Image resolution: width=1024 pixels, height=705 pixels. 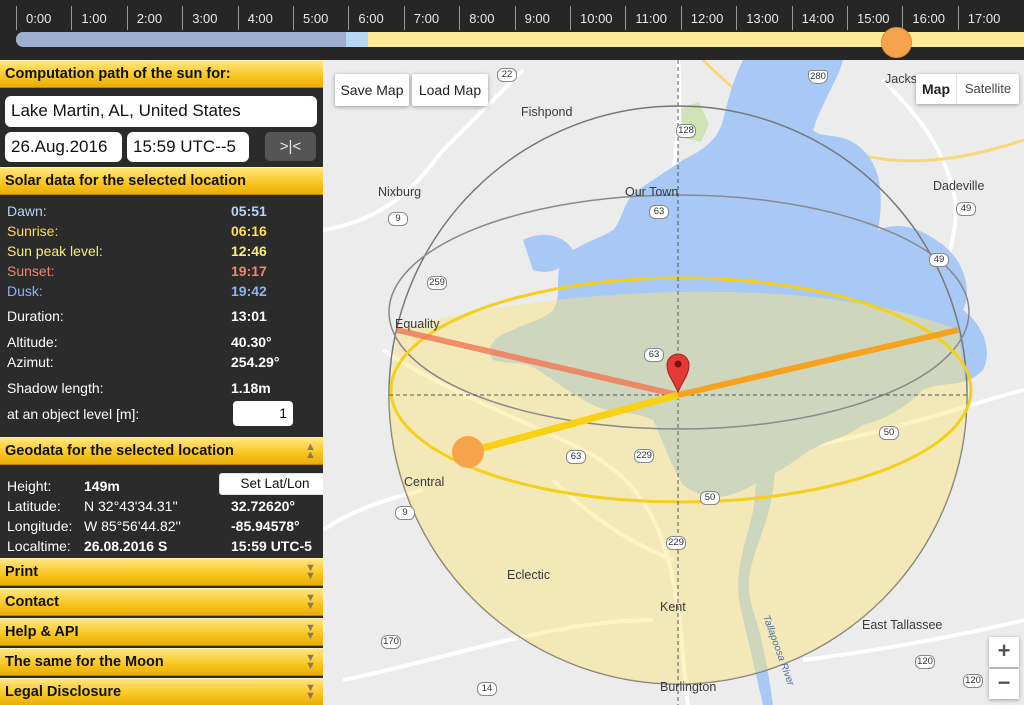 What do you see at coordinates (673, 607) in the screenshot?
I see `place-label: Kent` at bounding box center [673, 607].